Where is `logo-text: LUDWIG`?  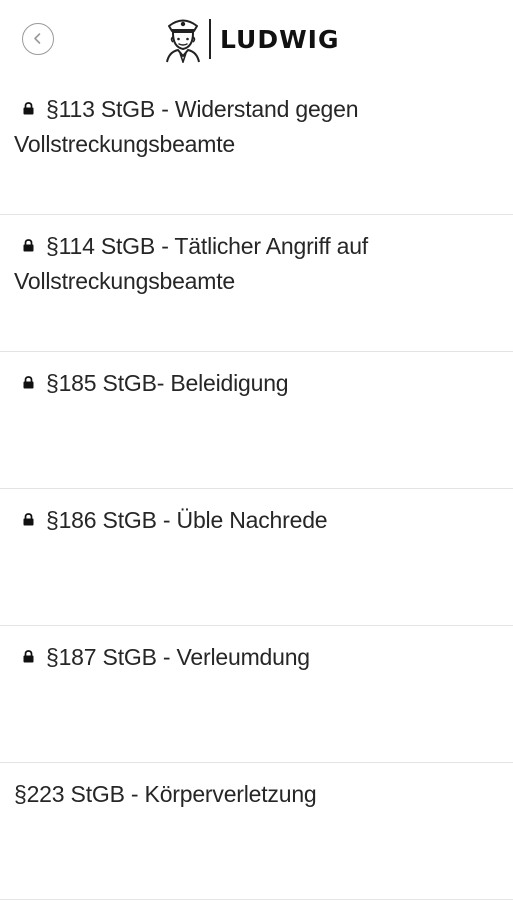
logo-text: LUDWIG is located at coordinates (280, 39).